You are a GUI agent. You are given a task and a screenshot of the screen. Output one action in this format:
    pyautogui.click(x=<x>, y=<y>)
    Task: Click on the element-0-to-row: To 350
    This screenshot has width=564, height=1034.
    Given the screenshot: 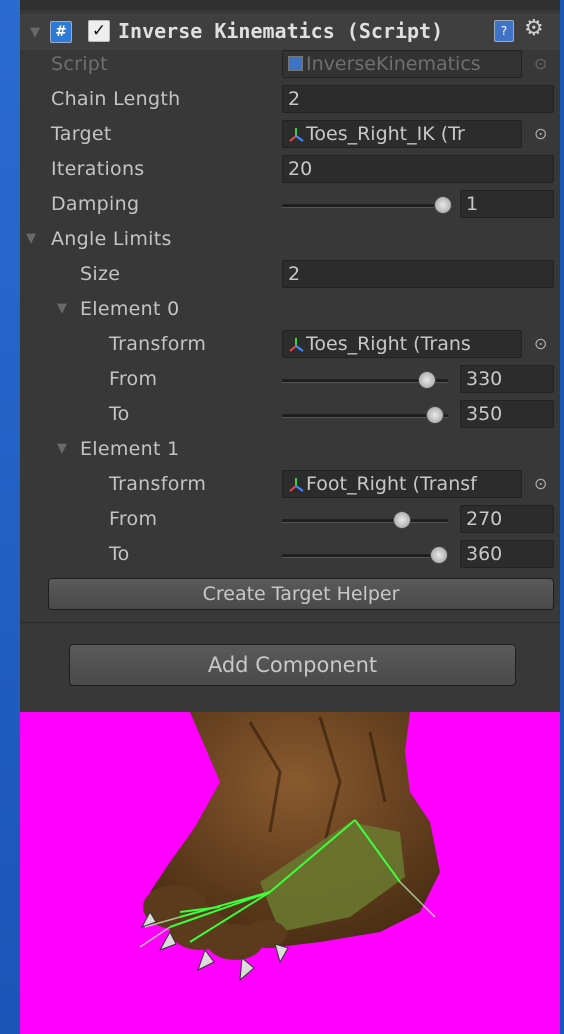 What is the action you would take?
    pyautogui.click(x=290, y=414)
    